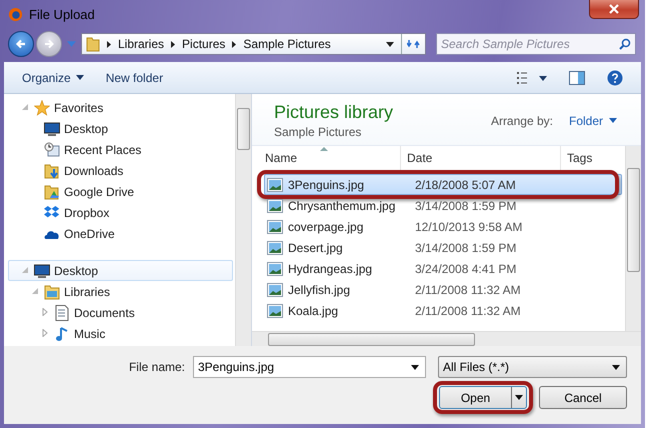  I want to click on right-arrow-icon, so click(49, 44).